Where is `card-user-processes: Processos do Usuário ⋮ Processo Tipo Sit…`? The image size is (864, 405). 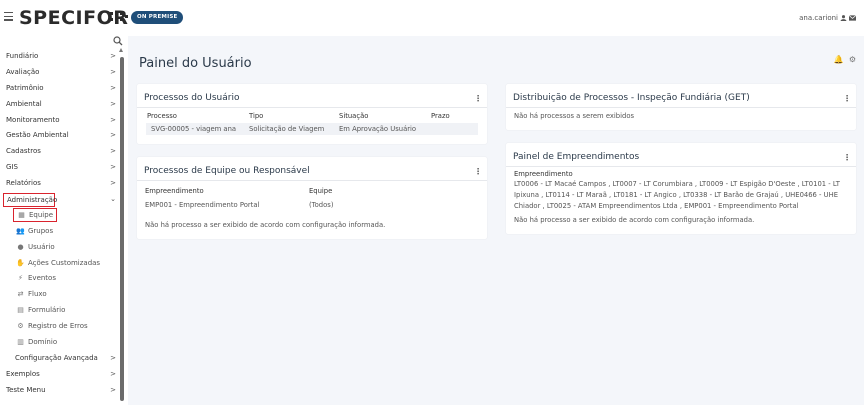 card-user-processes: Processos do Usuário ⋮ Processo Tipo Sit… is located at coordinates (312, 114).